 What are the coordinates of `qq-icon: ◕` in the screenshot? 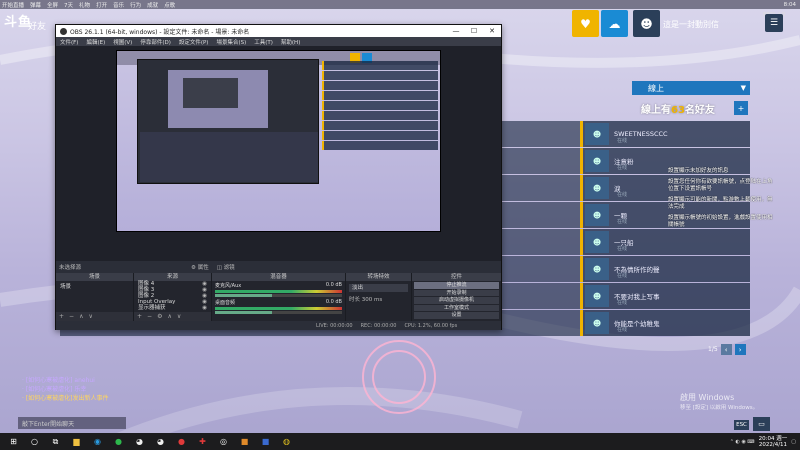 It's located at (139, 441).